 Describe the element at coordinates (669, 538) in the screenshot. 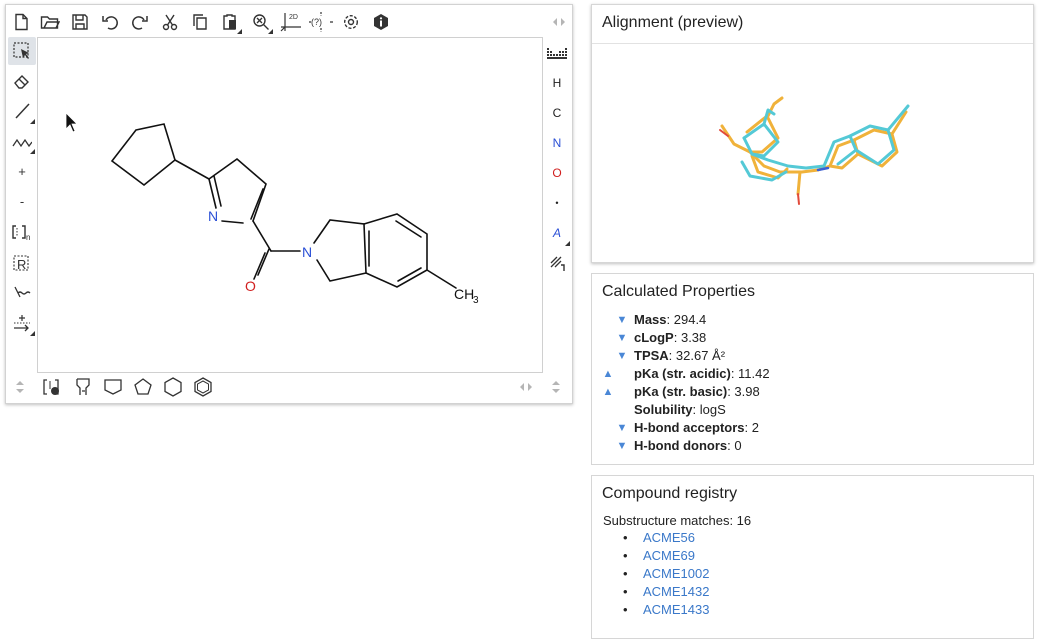

I see `compound-link: ACME56` at that location.